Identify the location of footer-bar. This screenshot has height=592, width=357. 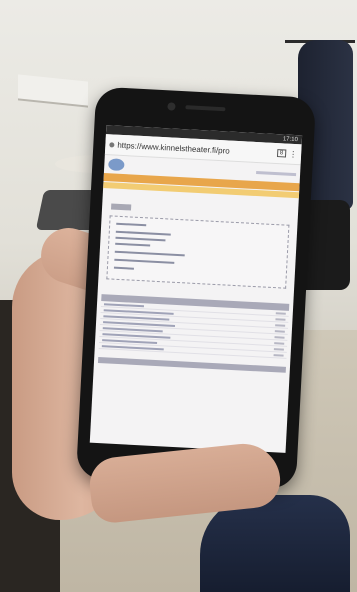
(191, 364).